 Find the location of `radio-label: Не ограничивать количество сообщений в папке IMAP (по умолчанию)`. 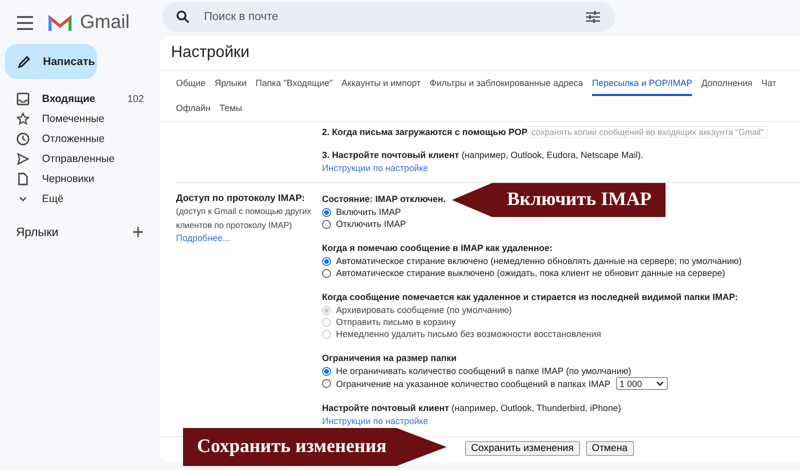

radio-label: Не ограничивать количество сообщений в папке IMAP (по умолчанию) is located at coordinates (484, 371).